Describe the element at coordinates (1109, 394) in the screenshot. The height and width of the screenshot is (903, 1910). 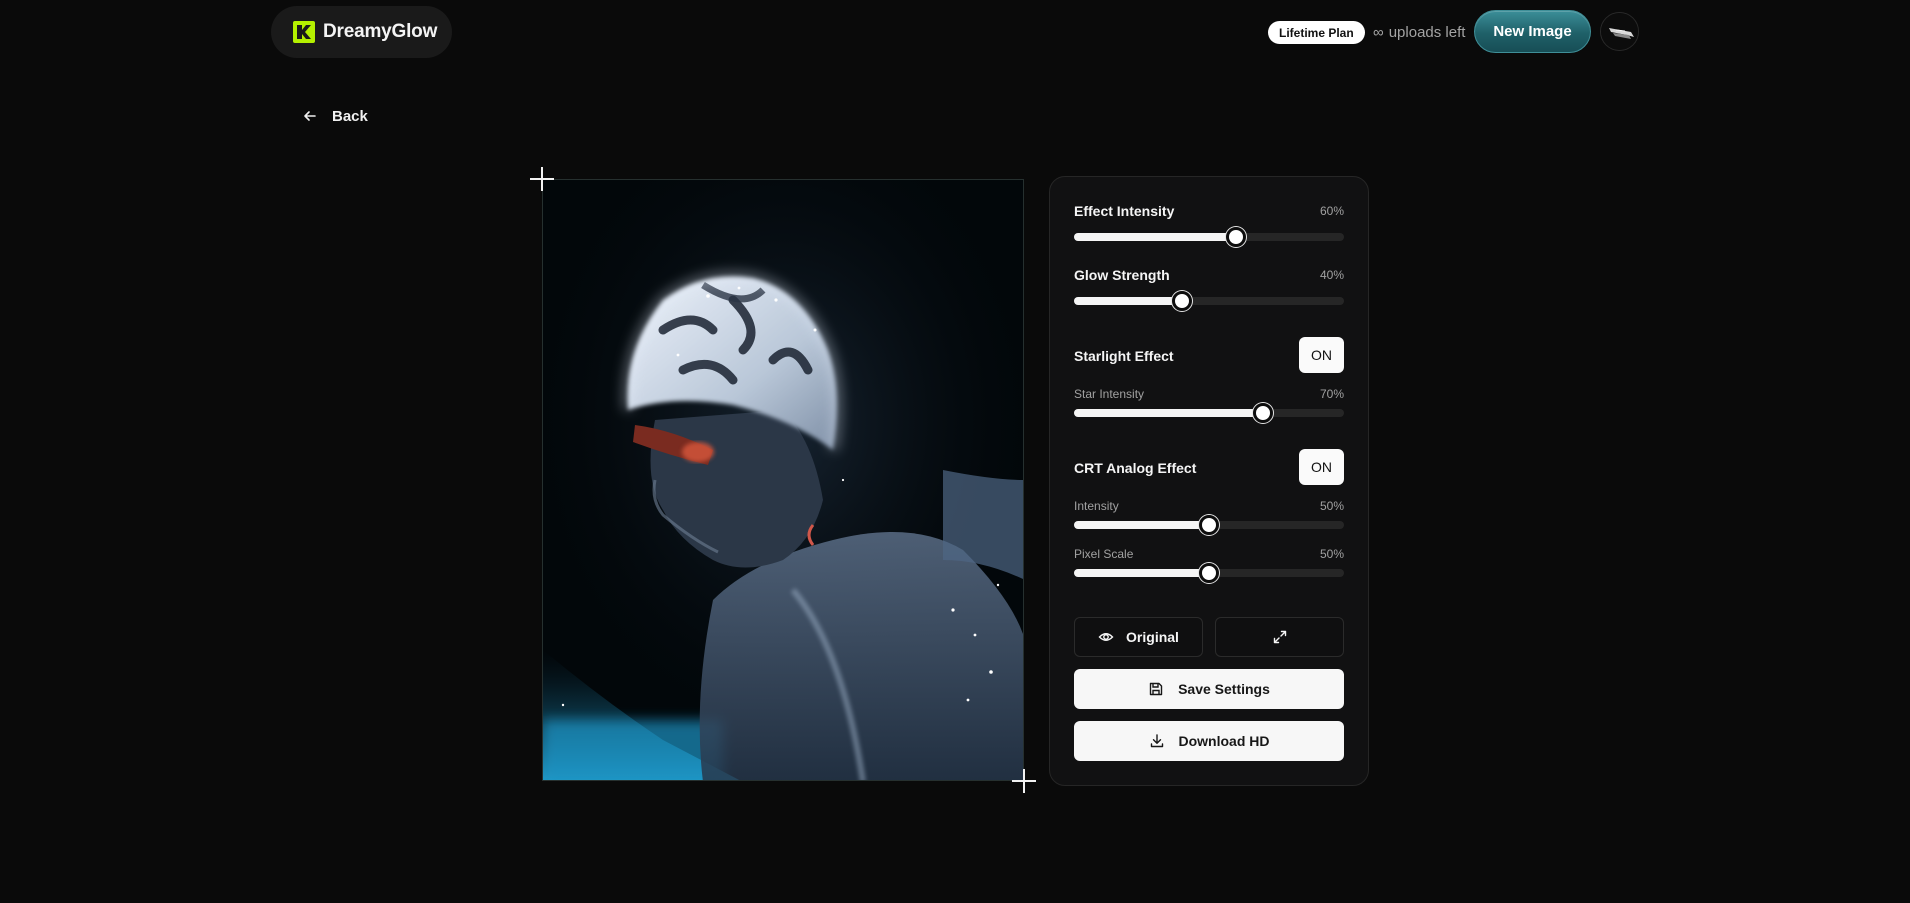
I see `star-intensity-label: Star Intensity` at that location.